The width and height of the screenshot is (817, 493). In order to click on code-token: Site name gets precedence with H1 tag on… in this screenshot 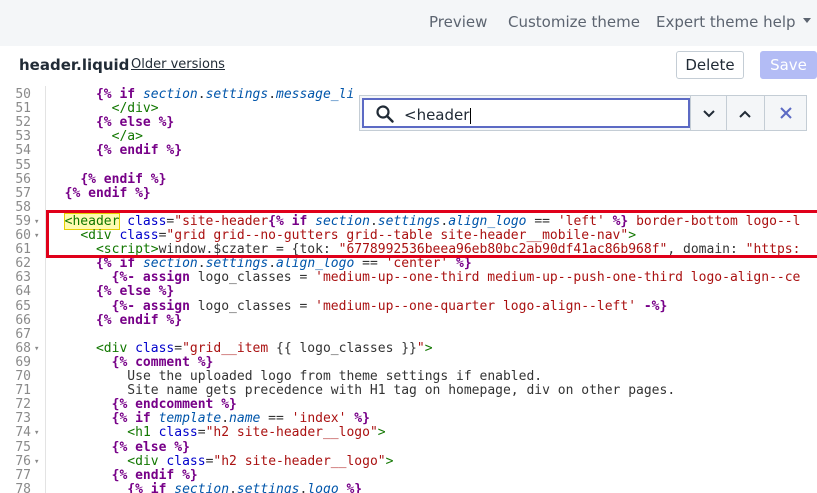, I will do `click(401, 391)`.